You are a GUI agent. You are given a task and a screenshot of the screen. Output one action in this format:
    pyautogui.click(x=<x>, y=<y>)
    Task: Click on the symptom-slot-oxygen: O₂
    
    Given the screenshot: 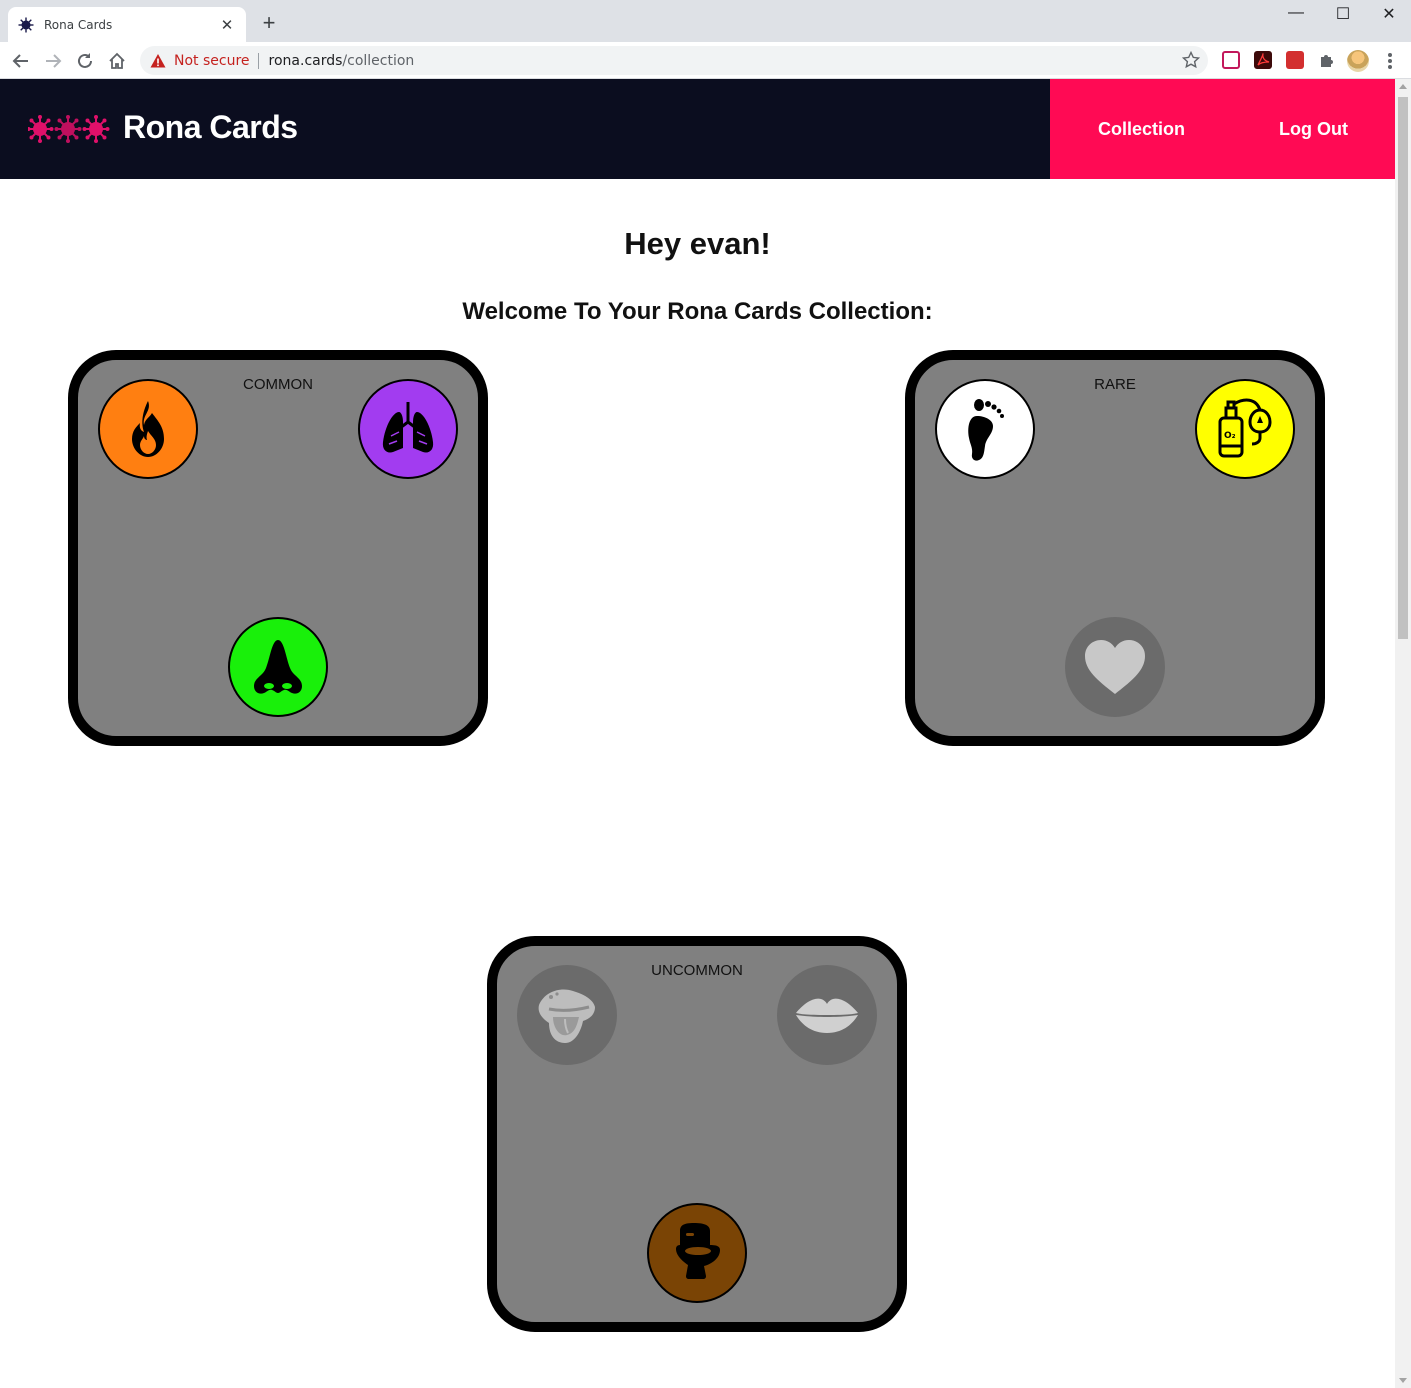 What is the action you would take?
    pyautogui.click(x=1245, y=429)
    